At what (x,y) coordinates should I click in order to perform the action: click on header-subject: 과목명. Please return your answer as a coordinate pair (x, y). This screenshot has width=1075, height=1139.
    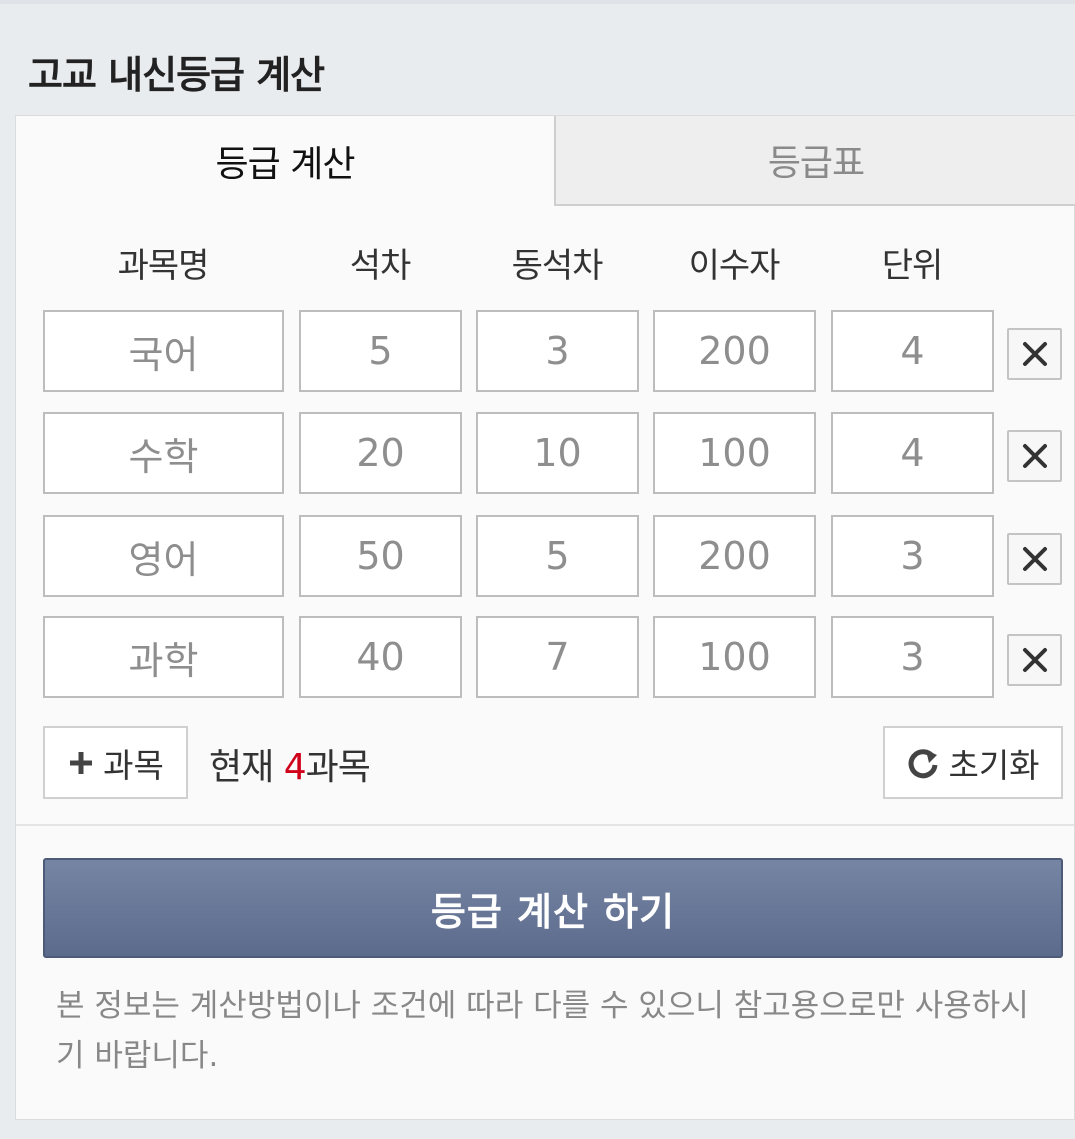
    Looking at the image, I should click on (163, 266).